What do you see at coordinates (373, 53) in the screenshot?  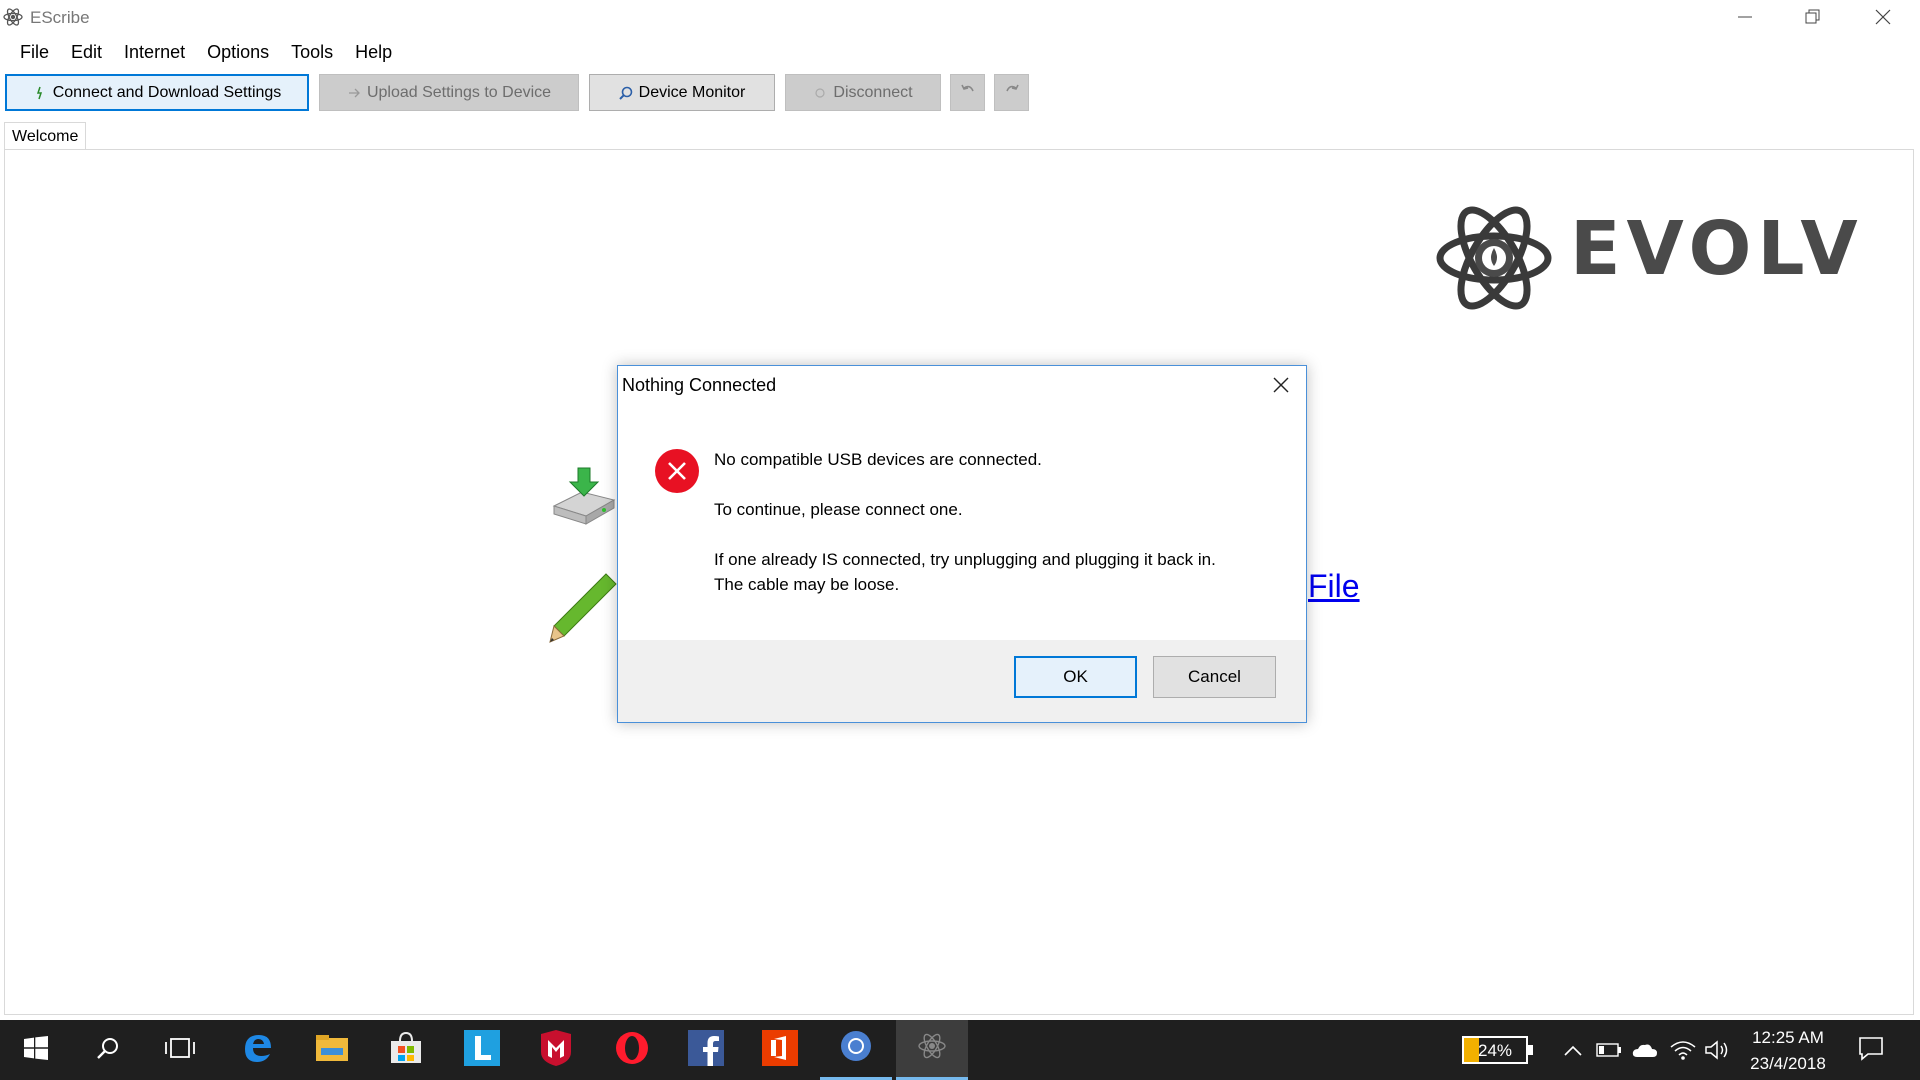 I see `menu-help: Help` at bounding box center [373, 53].